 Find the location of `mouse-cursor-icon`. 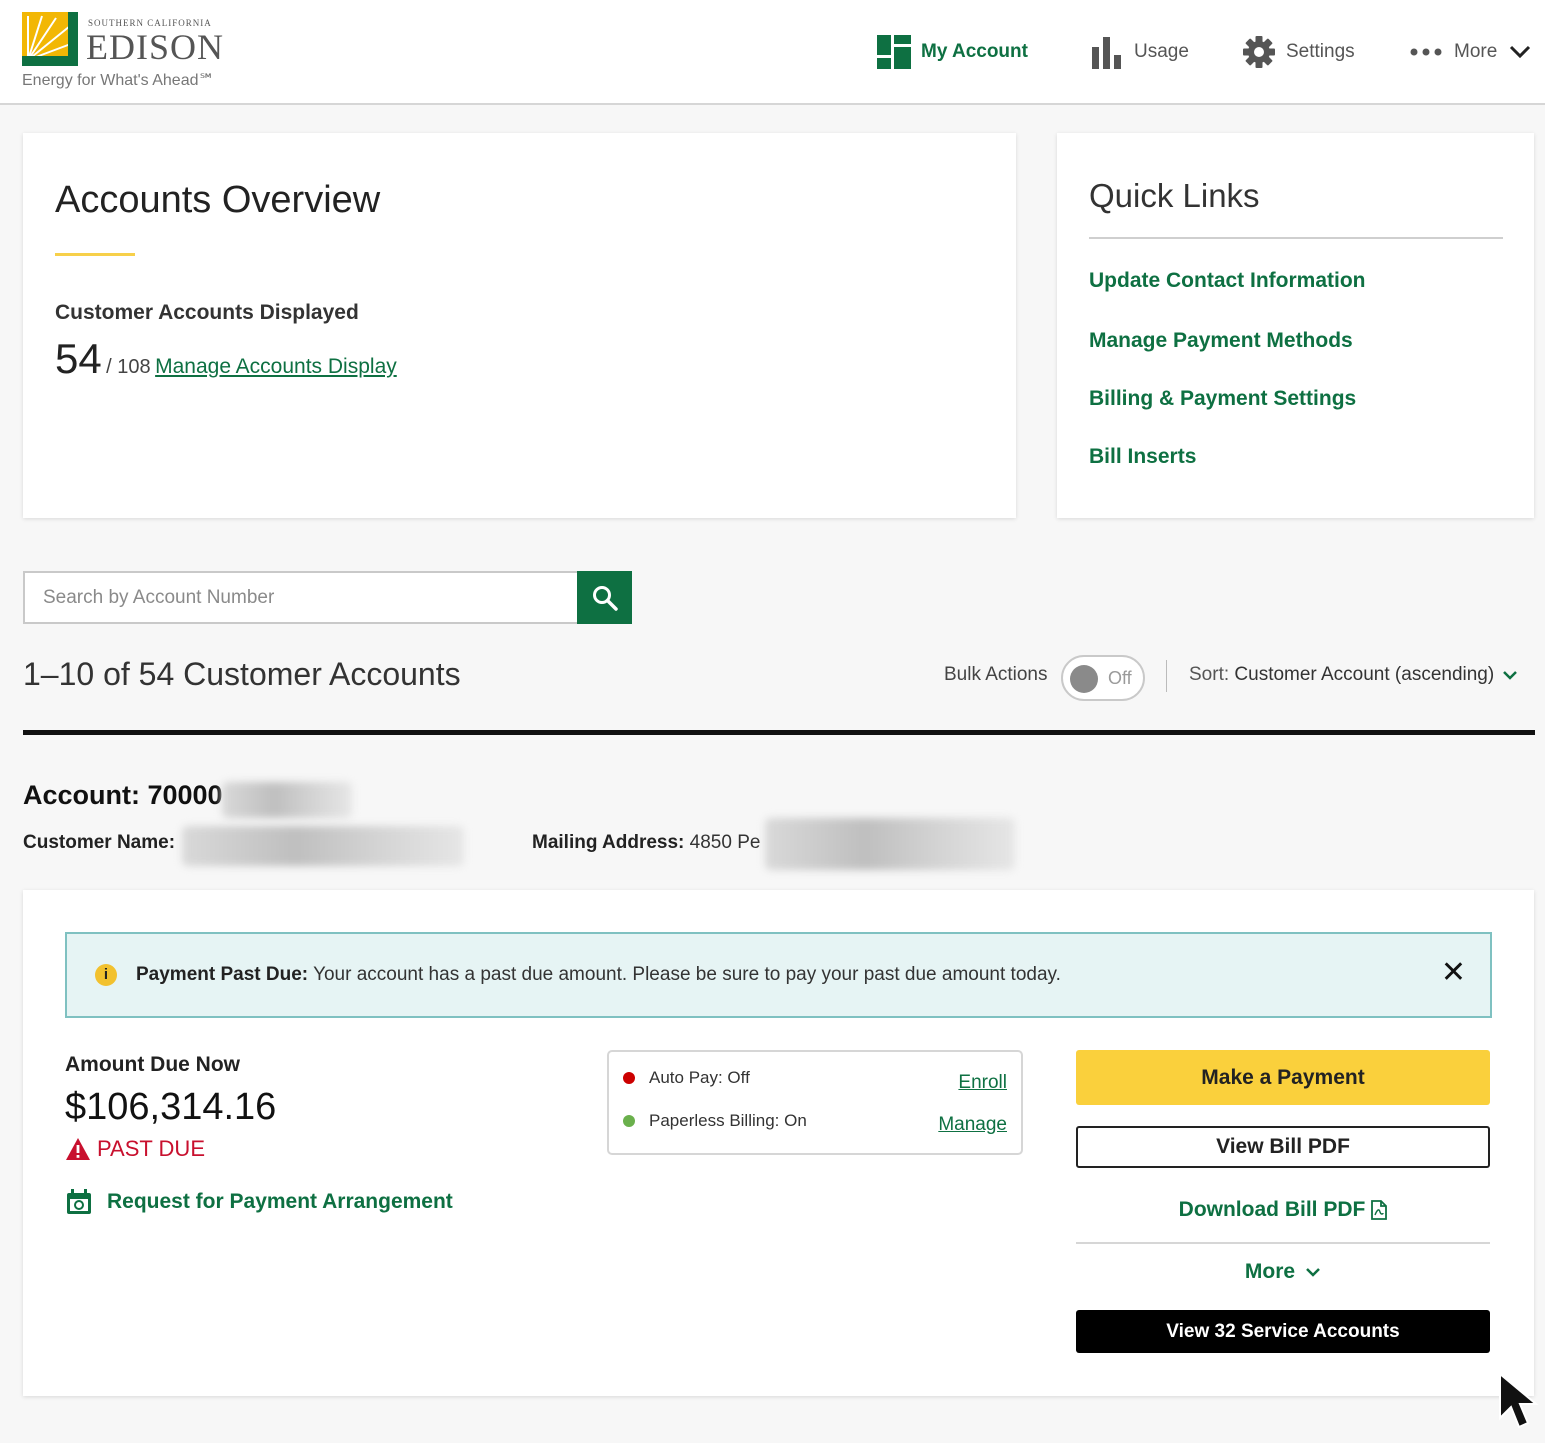

mouse-cursor-icon is located at coordinates (1519, 1400).